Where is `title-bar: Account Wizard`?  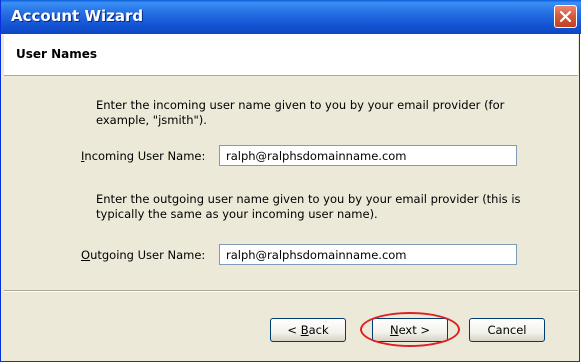 title-bar: Account Wizard is located at coordinates (291, 17).